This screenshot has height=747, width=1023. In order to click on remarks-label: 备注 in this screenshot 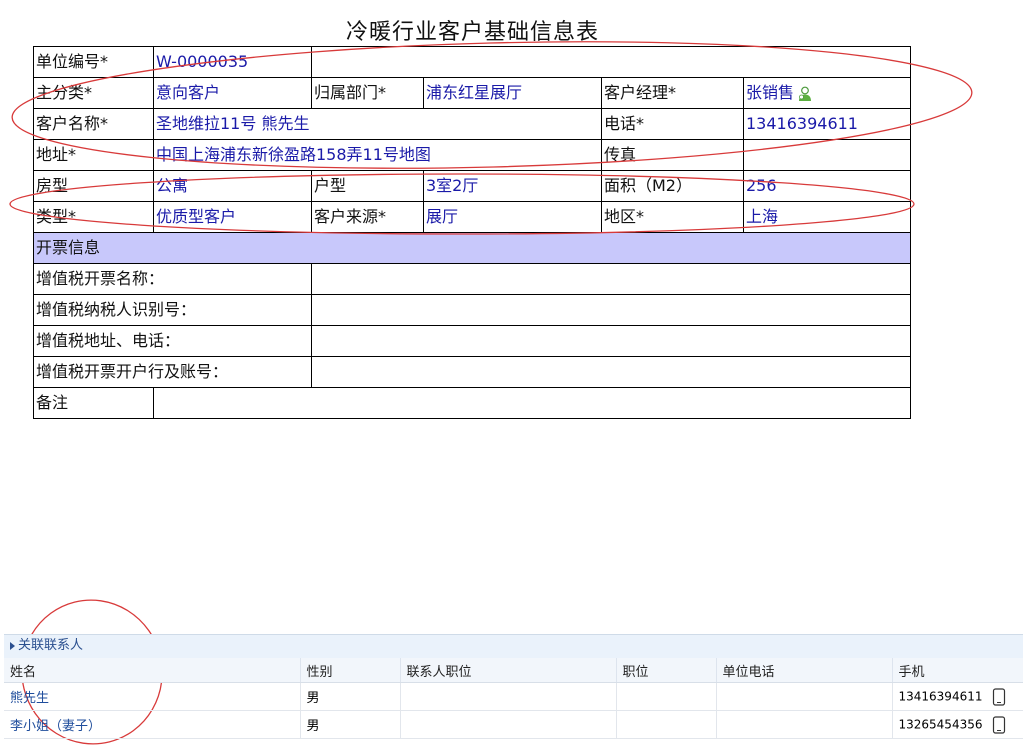, I will do `click(93, 403)`.